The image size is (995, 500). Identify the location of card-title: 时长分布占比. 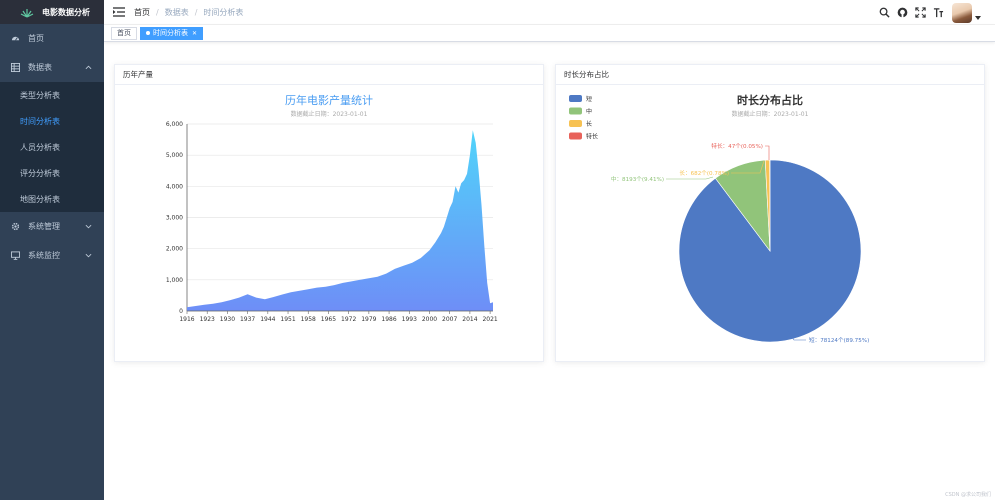
(770, 75).